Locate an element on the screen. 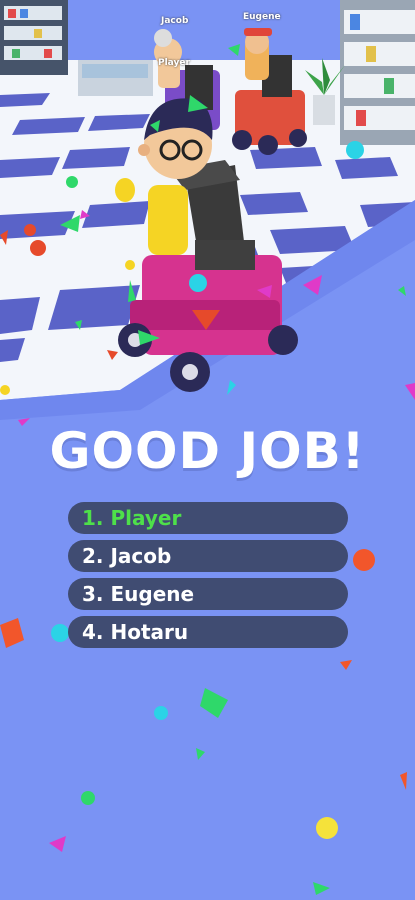 The height and width of the screenshot is (900, 415). store-shelf-right is located at coordinates (377, 72).